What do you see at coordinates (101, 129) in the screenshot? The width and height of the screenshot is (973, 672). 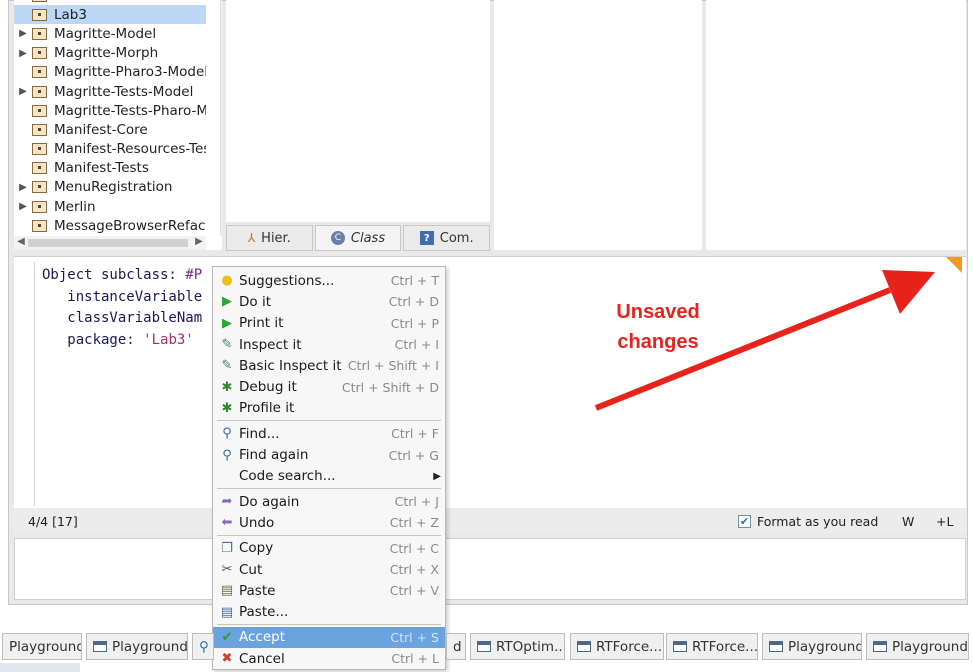 I see `package-label: Manifest-Core` at bounding box center [101, 129].